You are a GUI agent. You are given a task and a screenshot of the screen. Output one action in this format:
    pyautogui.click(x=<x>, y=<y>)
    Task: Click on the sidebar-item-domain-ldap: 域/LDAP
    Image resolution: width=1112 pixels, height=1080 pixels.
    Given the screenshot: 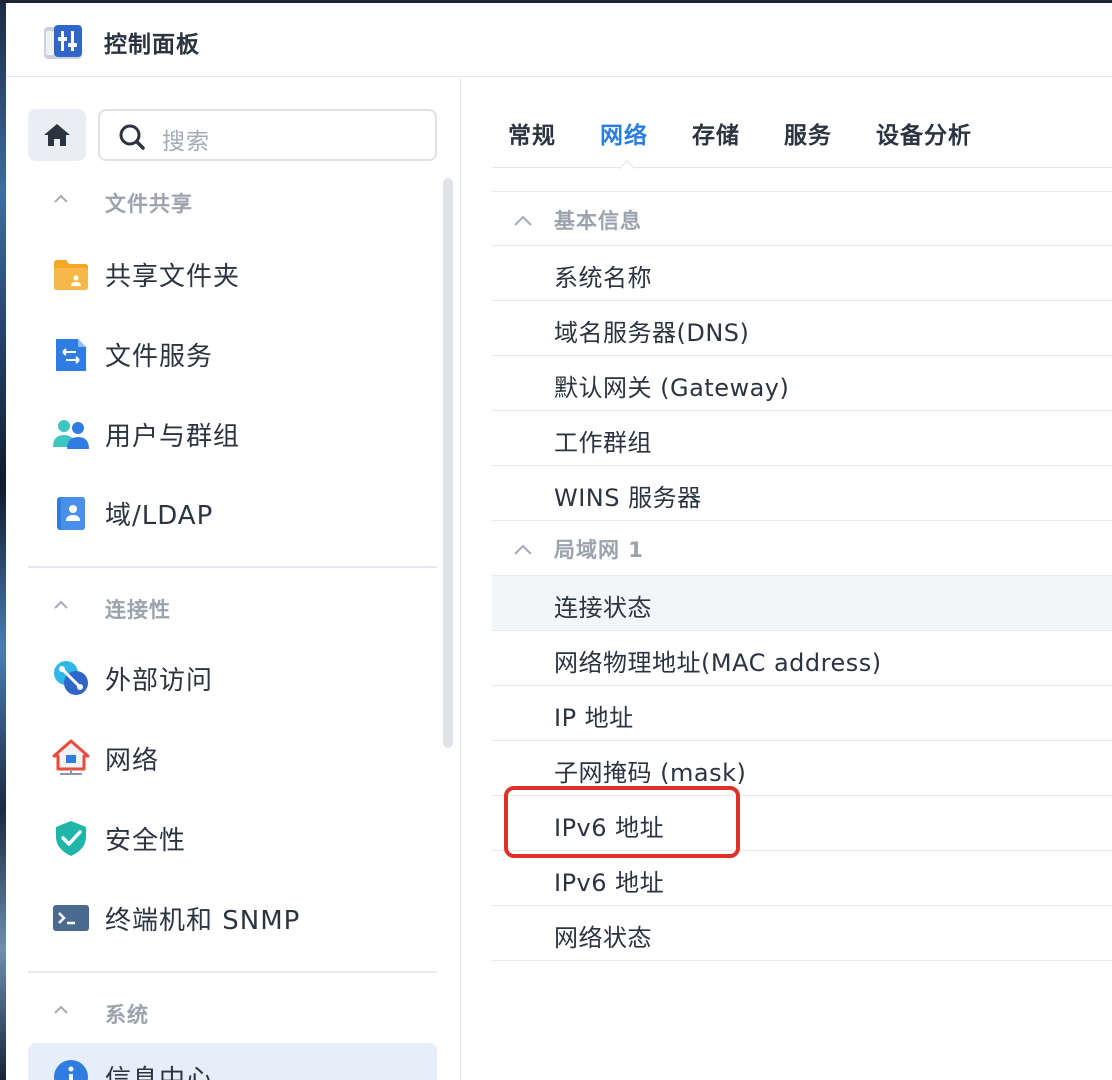 What is the action you would take?
    pyautogui.click(x=232, y=512)
    